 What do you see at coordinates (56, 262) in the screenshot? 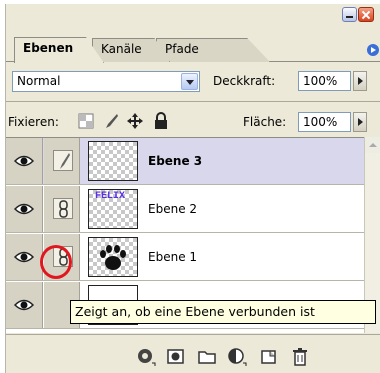
I see `highlight-circle` at bounding box center [56, 262].